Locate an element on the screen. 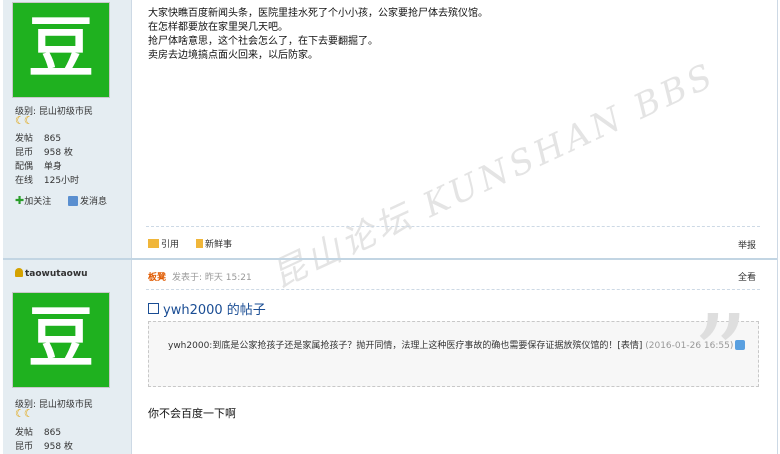  view-all-link: 全看 is located at coordinates (747, 276).